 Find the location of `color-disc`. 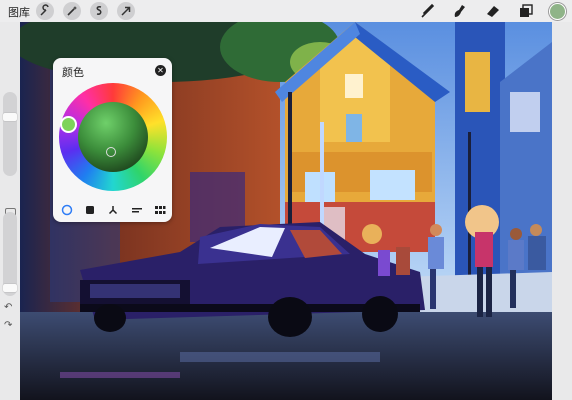

color-disc is located at coordinates (113, 137).